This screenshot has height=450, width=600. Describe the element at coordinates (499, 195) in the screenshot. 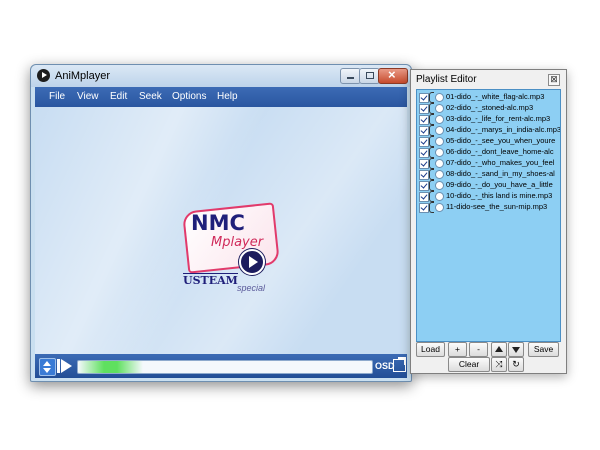

I see `track-name: 10-dido_-_this land is mine.mp3` at that location.